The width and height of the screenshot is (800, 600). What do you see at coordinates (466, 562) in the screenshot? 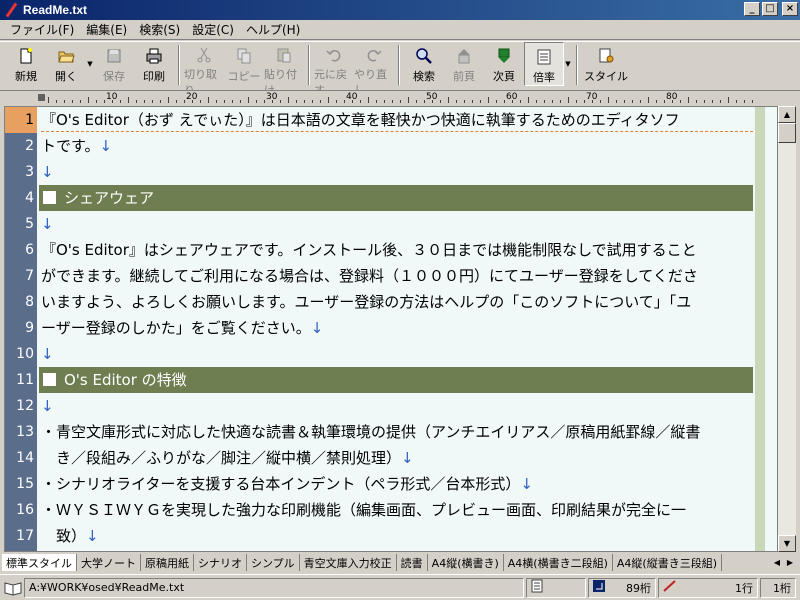
I see `tab-a4-portrait-horizontal: A4縦(横書き)` at bounding box center [466, 562].